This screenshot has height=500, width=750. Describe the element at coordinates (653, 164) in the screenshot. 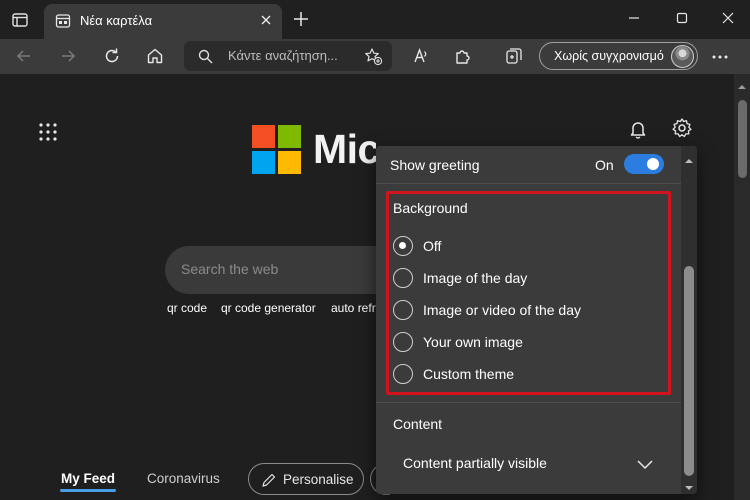

I see `toggle-knob` at that location.